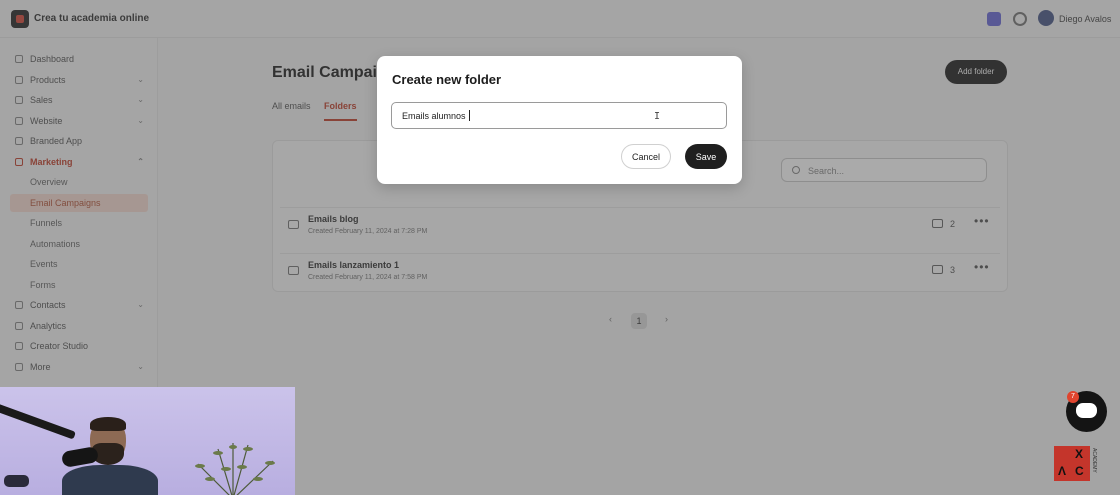 This screenshot has height=495, width=1120. What do you see at coordinates (16, 481) in the screenshot?
I see `camera-control` at bounding box center [16, 481].